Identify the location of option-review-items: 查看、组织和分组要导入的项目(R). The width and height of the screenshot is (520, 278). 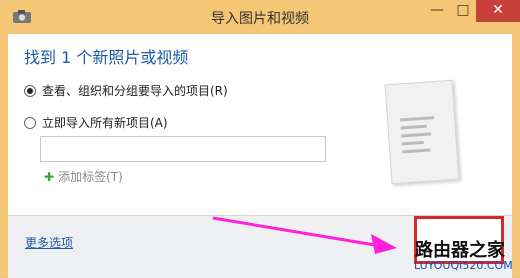
(126, 90).